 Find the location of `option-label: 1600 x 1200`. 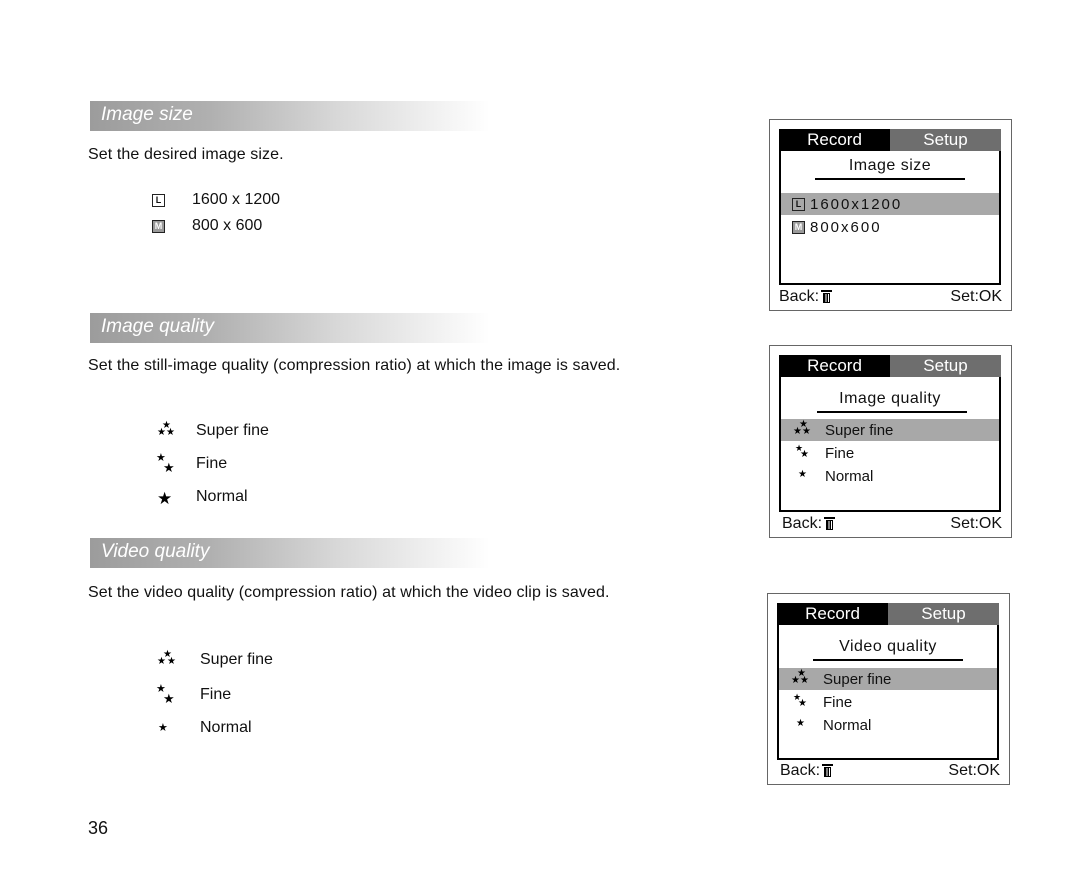

option-label: 1600 x 1200 is located at coordinates (236, 199).